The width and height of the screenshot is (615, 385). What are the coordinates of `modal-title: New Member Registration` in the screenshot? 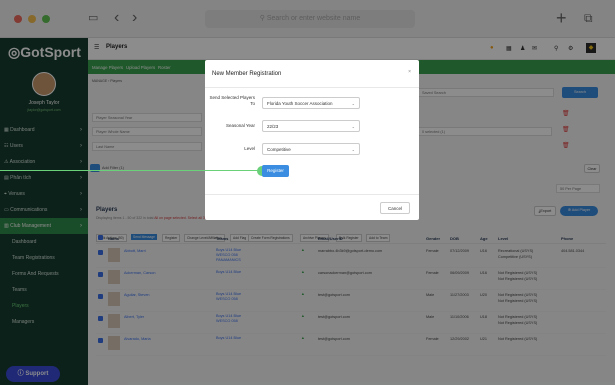 It's located at (247, 74).